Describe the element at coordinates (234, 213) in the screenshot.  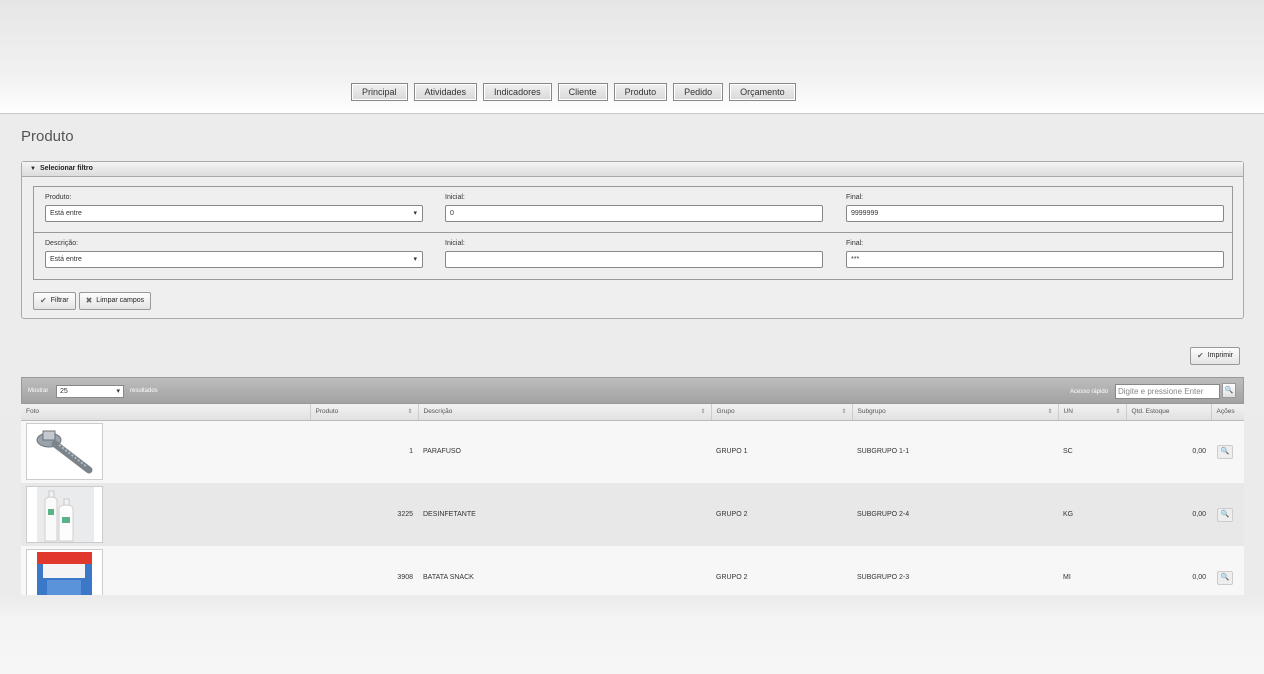
I see `produto-operator-select: Está entre ▾` at that location.